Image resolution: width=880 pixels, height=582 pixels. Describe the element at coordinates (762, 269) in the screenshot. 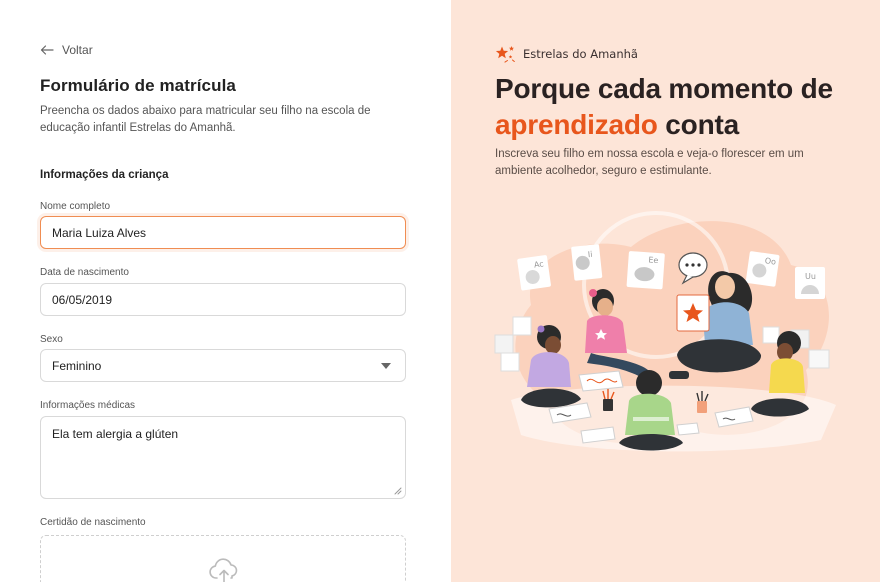

I see `letter-card-oo: Oo` at that location.